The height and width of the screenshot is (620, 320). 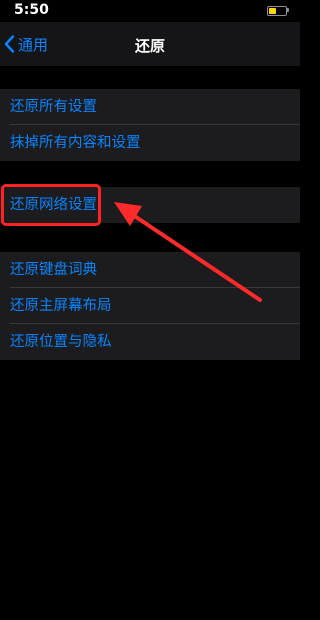 I want to click on status-time: 5:50, so click(x=31, y=10).